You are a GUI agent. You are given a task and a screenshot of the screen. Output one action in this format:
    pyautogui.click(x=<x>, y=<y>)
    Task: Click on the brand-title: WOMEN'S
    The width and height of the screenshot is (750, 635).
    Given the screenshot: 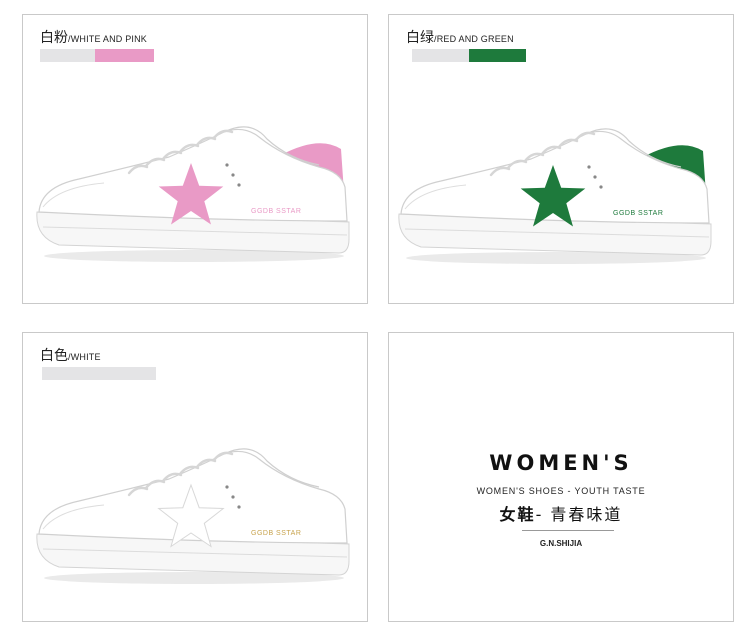 What is the action you would take?
    pyautogui.click(x=561, y=463)
    